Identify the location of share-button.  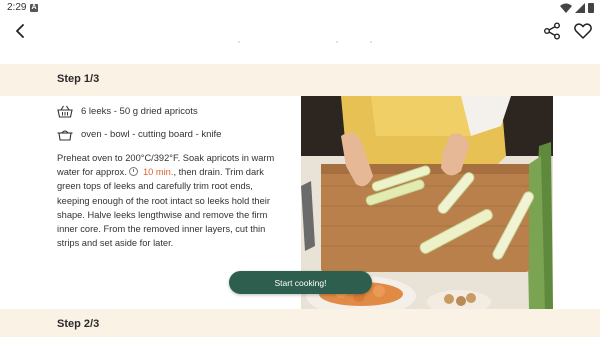
(552, 31).